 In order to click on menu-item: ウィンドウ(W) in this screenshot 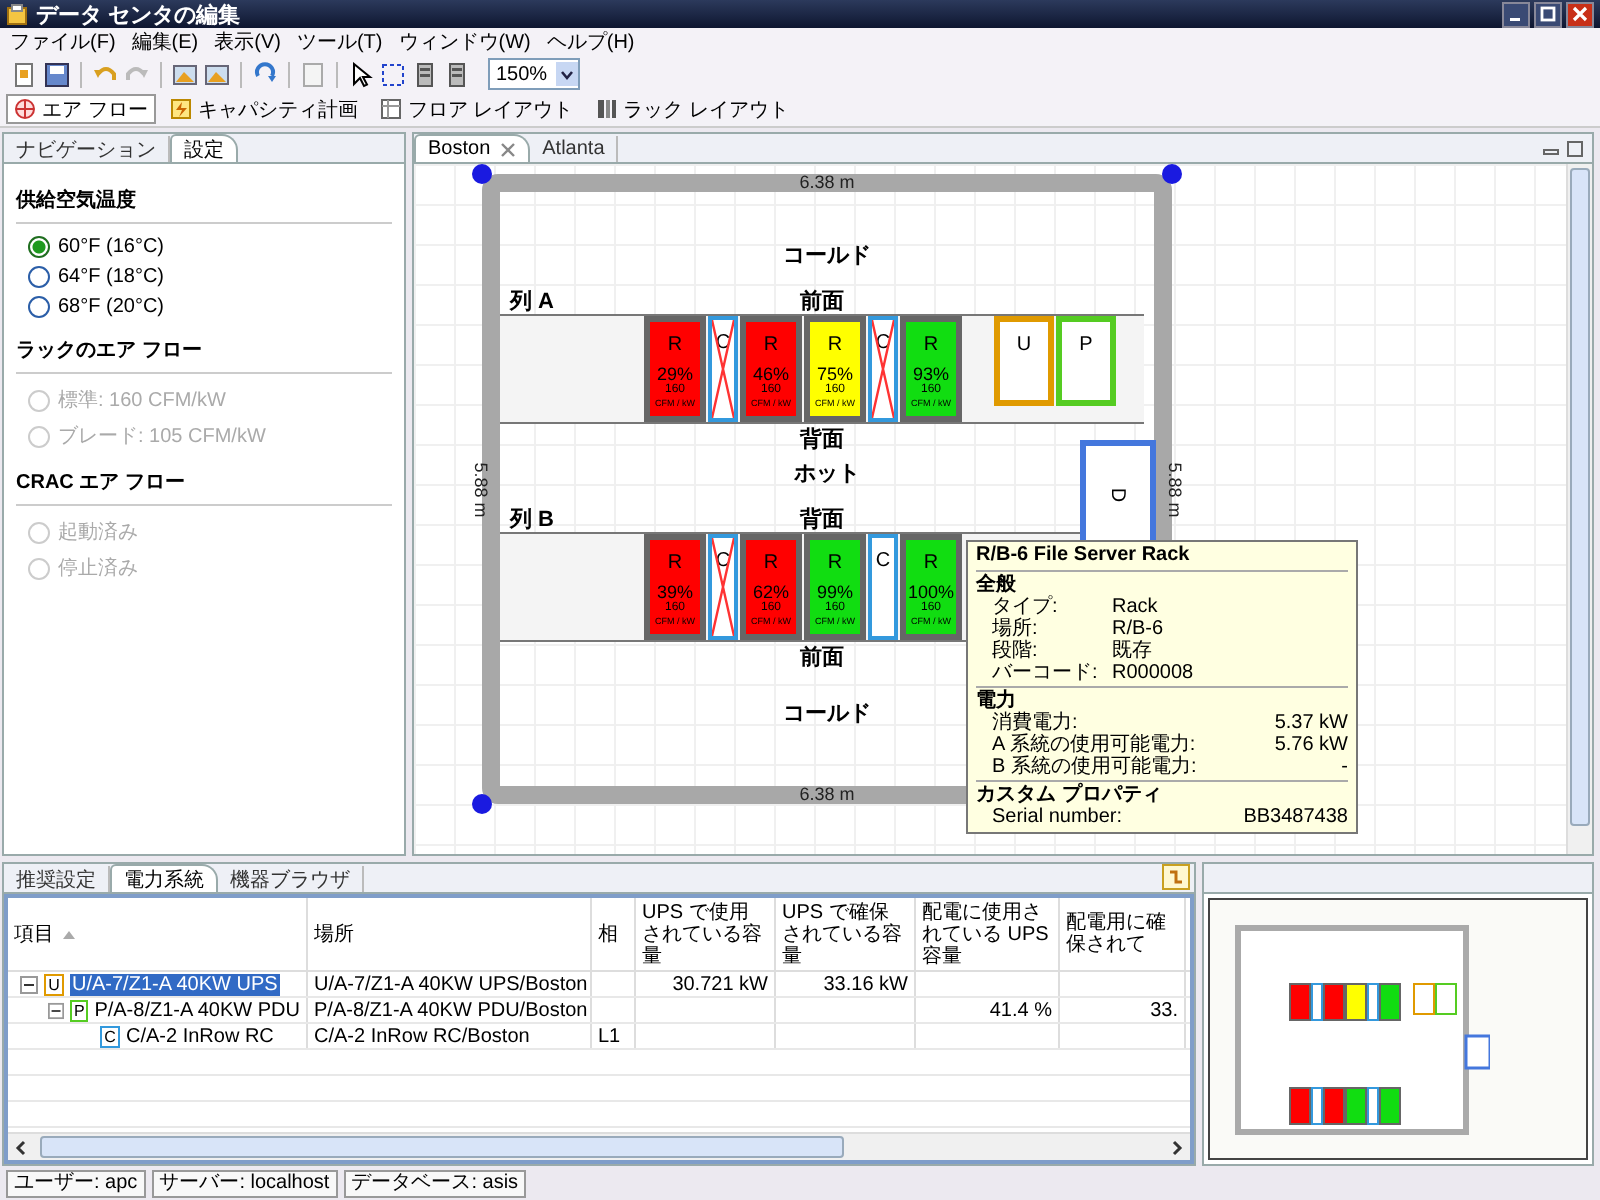, I will do `click(464, 42)`.